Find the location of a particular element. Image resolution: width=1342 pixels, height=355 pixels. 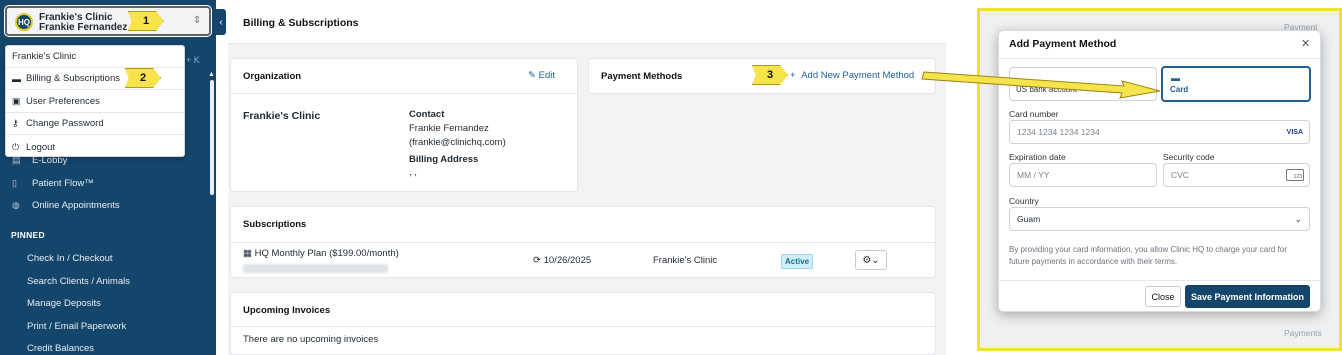

invoices-heading: Upcoming Invoices is located at coordinates (287, 310).